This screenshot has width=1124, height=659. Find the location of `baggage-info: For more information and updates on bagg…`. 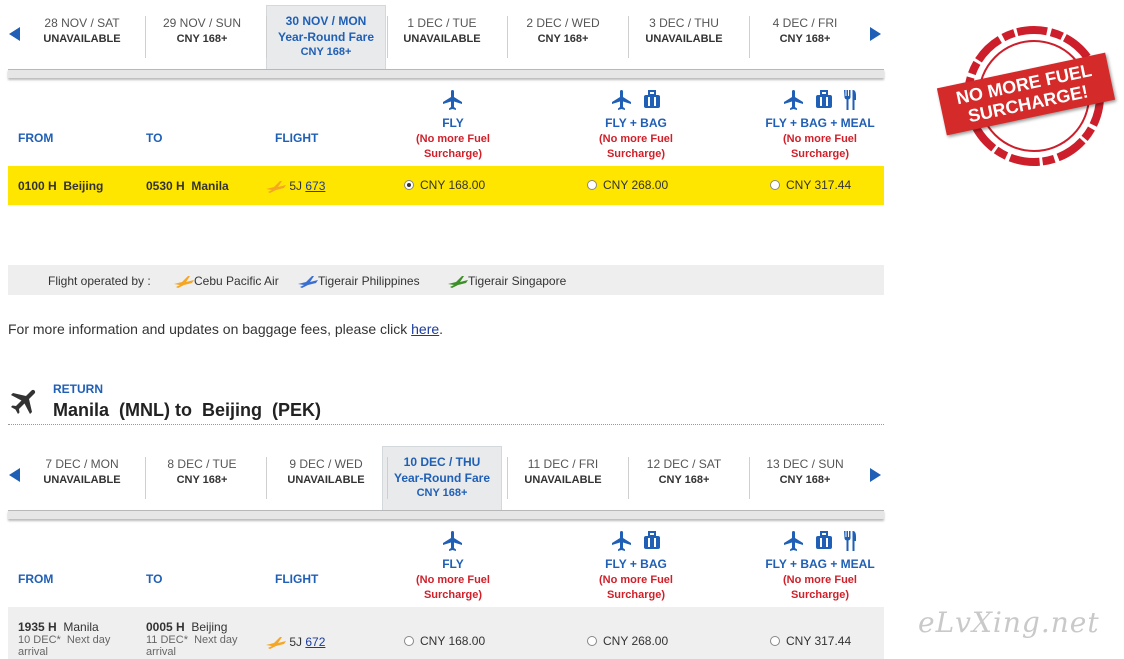

baggage-info: For more information and updates on bagg… is located at coordinates (226, 329).